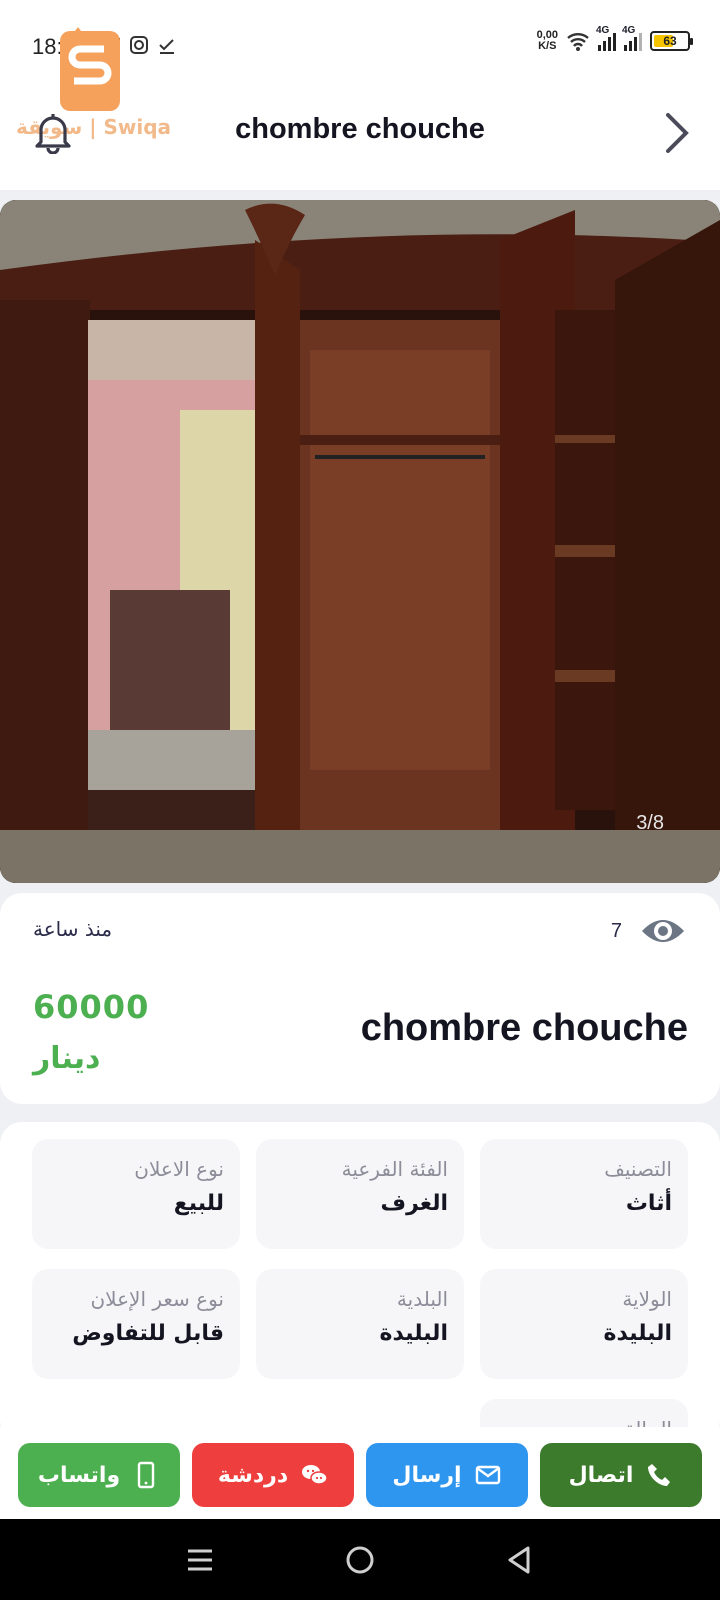 The image size is (720, 1600). I want to click on home-icon, so click(360, 1560).